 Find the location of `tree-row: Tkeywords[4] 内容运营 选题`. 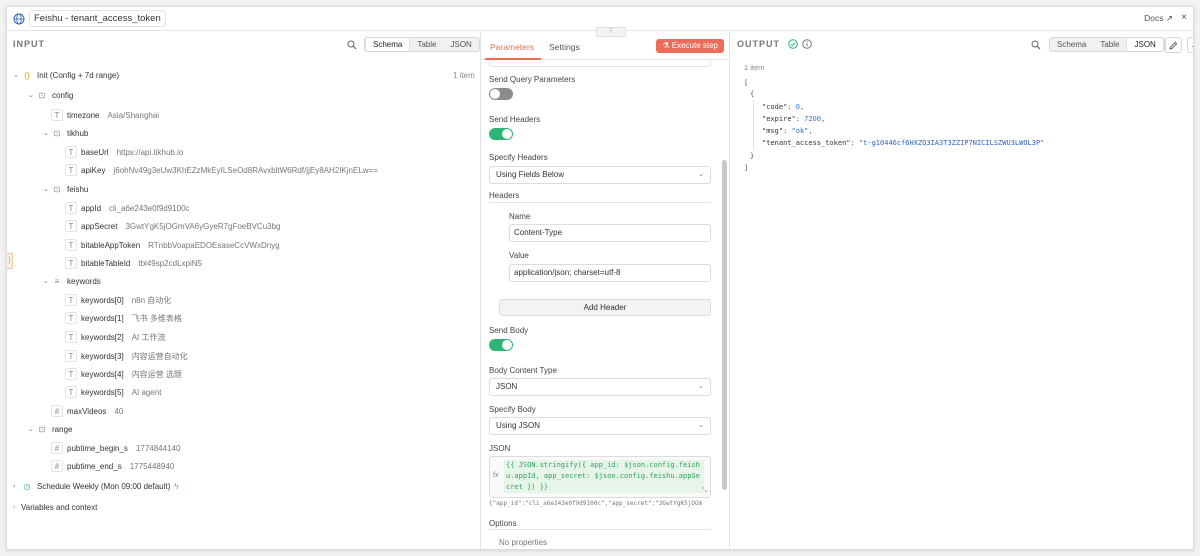

tree-row: Tkeywords[4] 内容运营 选题 is located at coordinates (119, 374).